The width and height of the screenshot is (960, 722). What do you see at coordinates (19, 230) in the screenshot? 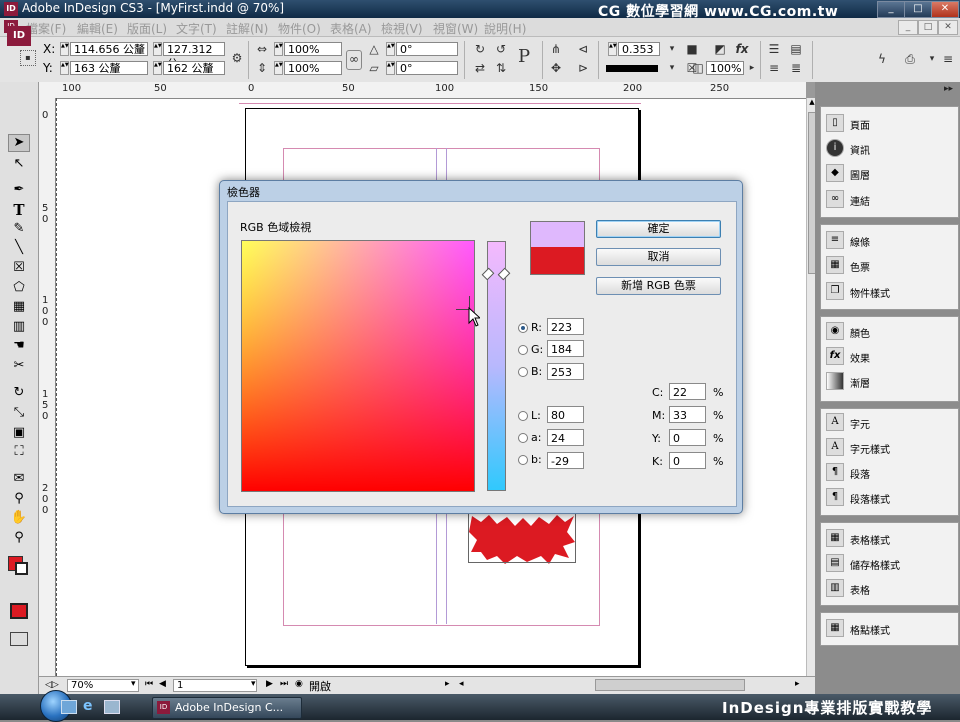
I see `pencil-tool-icon: ✎` at bounding box center [19, 230].